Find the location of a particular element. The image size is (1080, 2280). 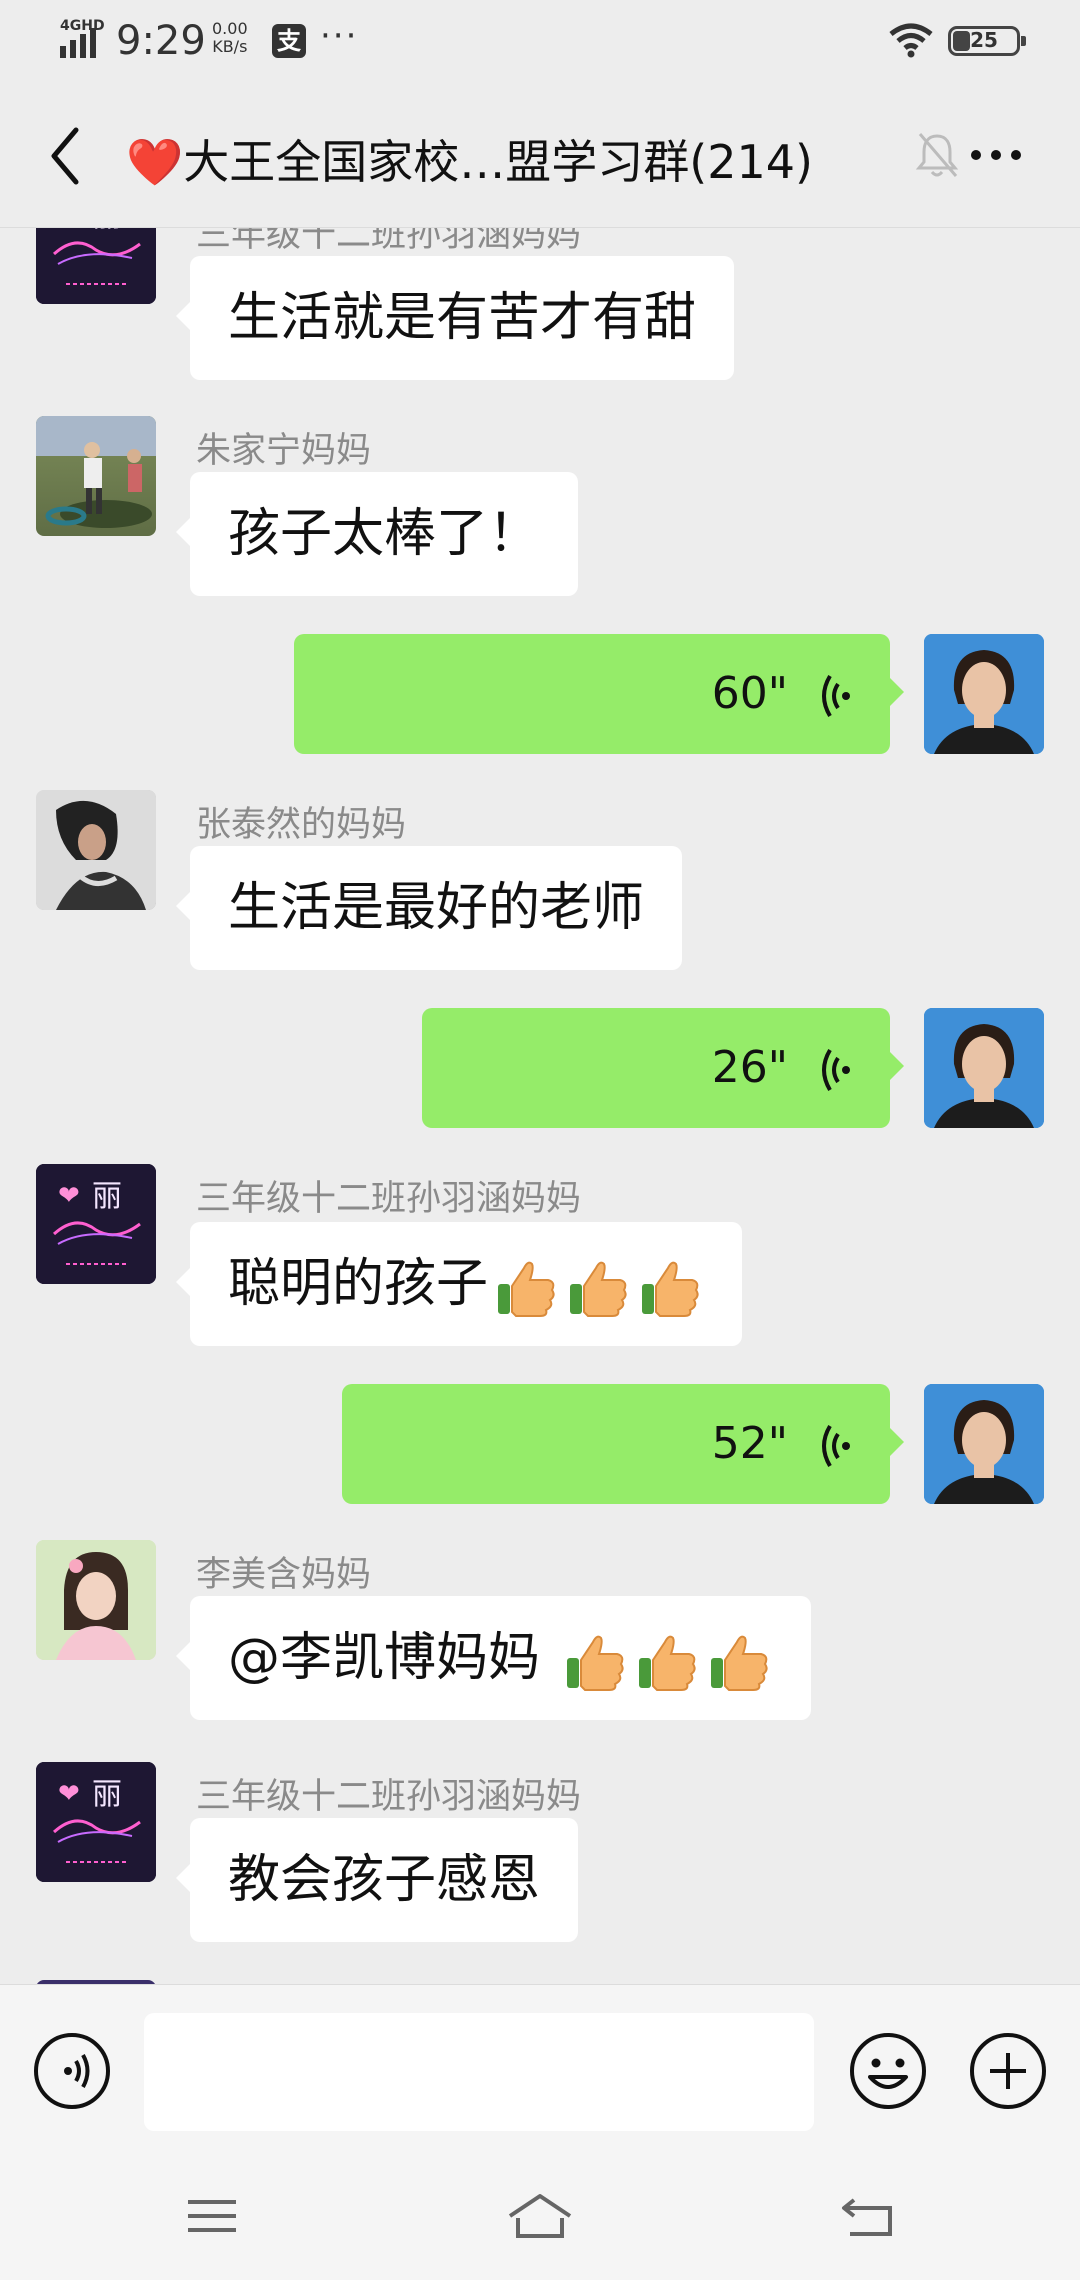

voice-message-bubble: 26" is located at coordinates (663, 1068).